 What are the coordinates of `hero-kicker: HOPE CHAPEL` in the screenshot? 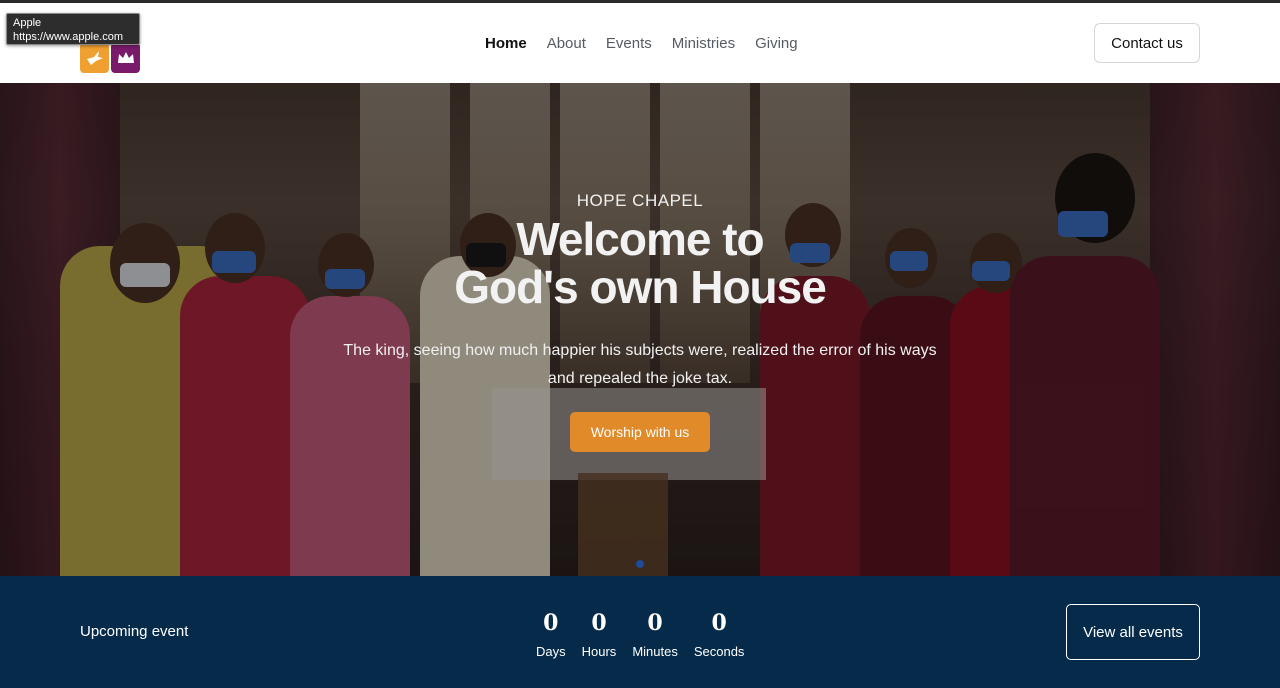 It's located at (640, 200).